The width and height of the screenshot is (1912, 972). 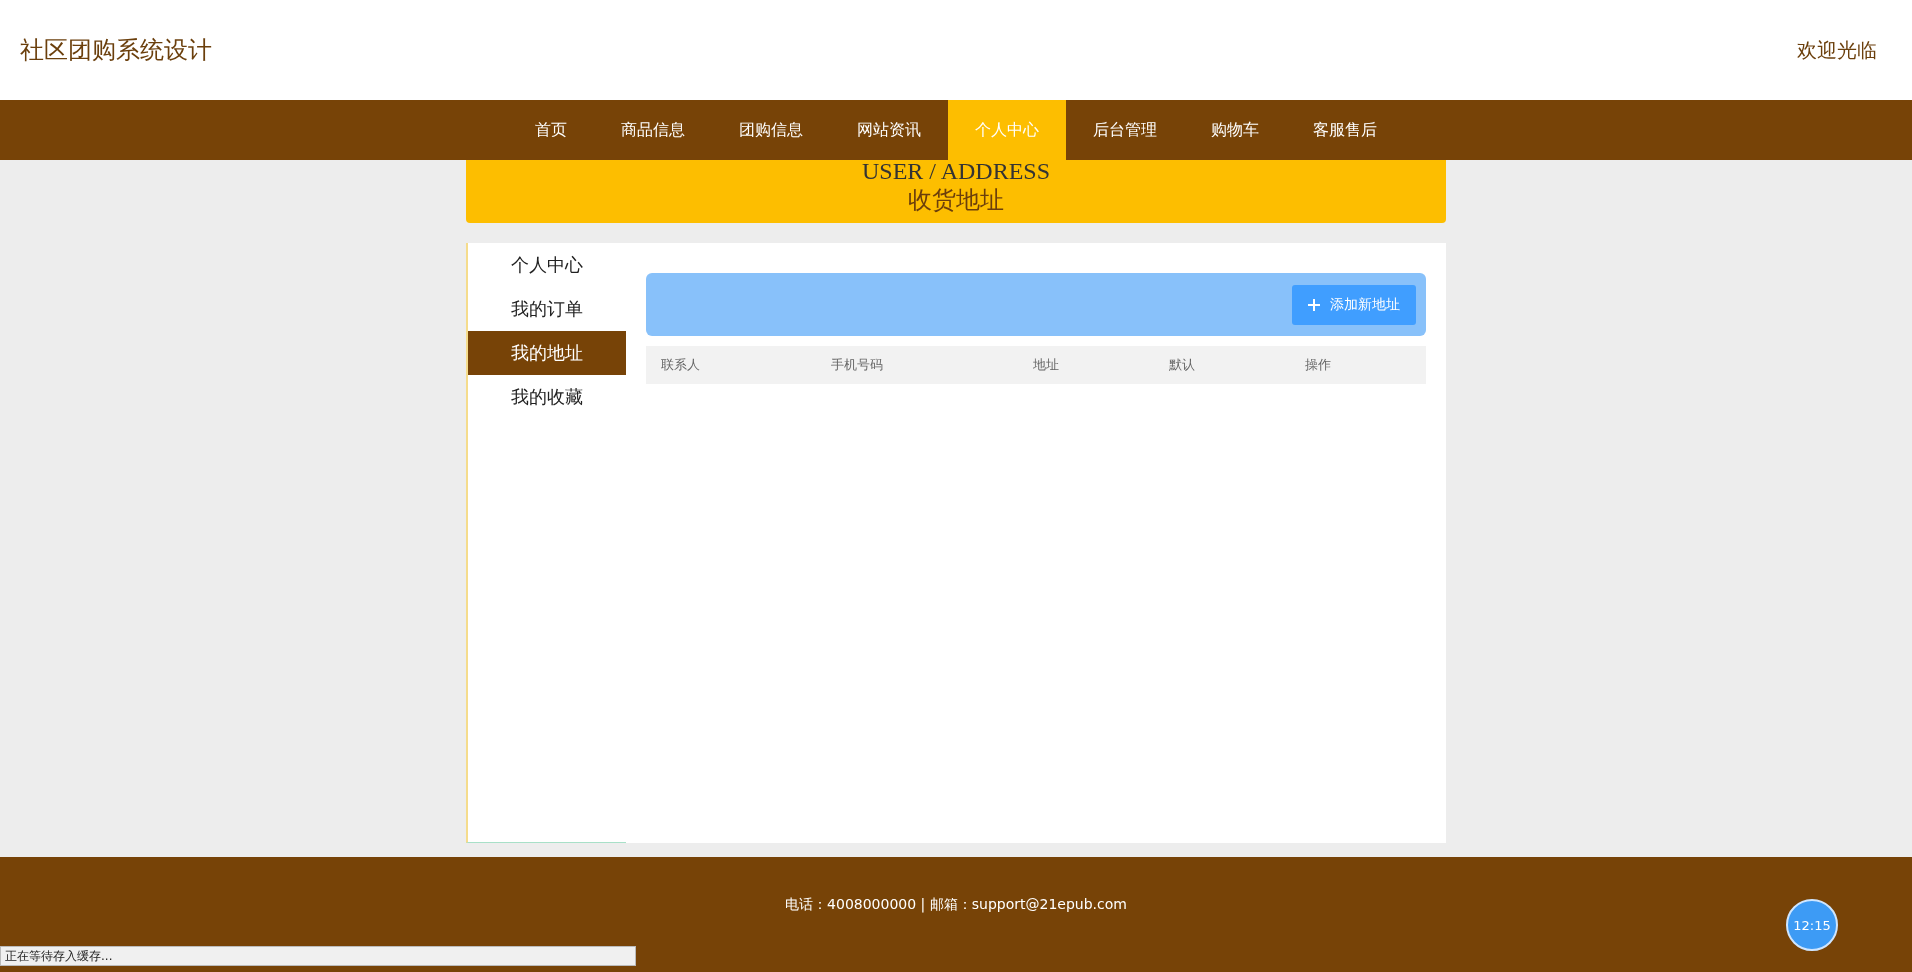 What do you see at coordinates (547, 309) in the screenshot?
I see `sidebar-item: 我的订单` at bounding box center [547, 309].